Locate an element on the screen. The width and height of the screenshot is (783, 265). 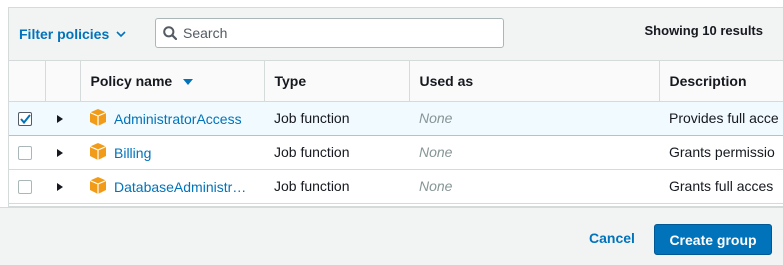
header-description: Description is located at coordinates (720, 81).